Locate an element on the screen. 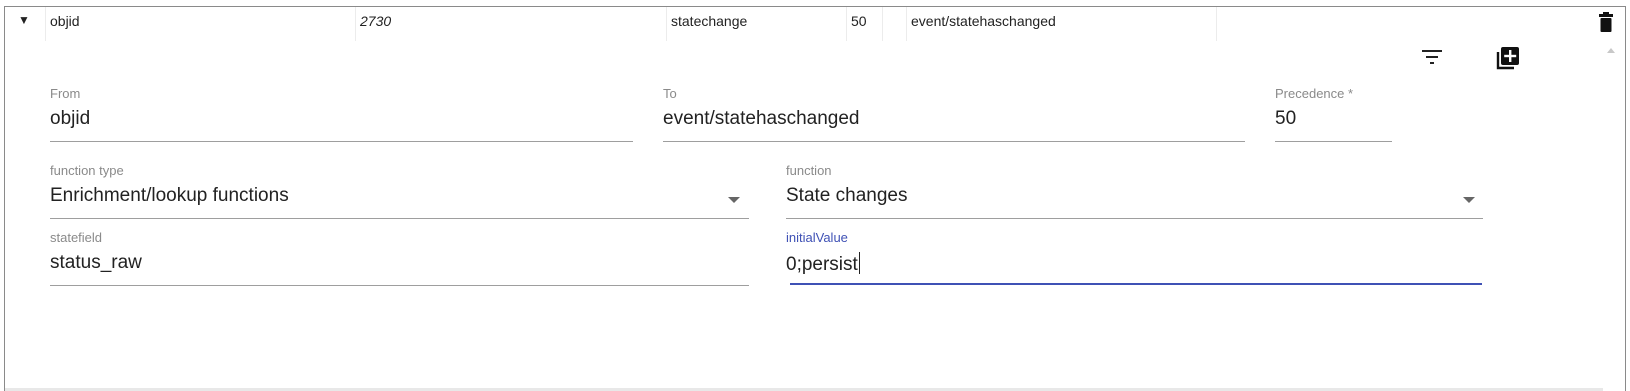 Image resolution: width=1630 pixels, height=391 pixels. summary-precedence-cell: 50 is located at coordinates (864, 24).